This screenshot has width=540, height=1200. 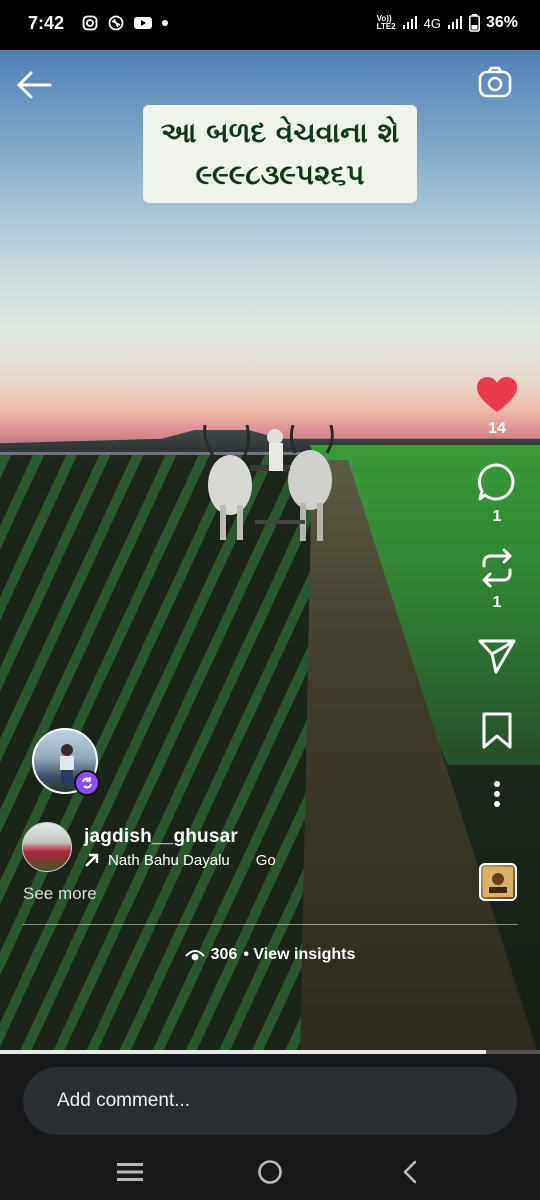 I want to click on more-icon, so click(x=497, y=794).